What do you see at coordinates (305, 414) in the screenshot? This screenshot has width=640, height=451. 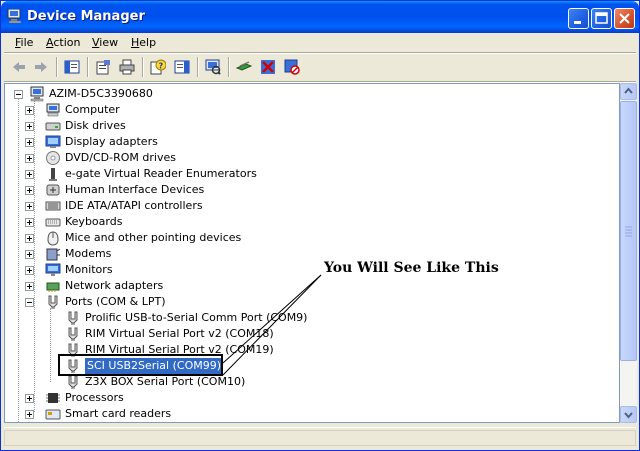 I see `category-smart-card-readers: Smart card readers` at bounding box center [305, 414].